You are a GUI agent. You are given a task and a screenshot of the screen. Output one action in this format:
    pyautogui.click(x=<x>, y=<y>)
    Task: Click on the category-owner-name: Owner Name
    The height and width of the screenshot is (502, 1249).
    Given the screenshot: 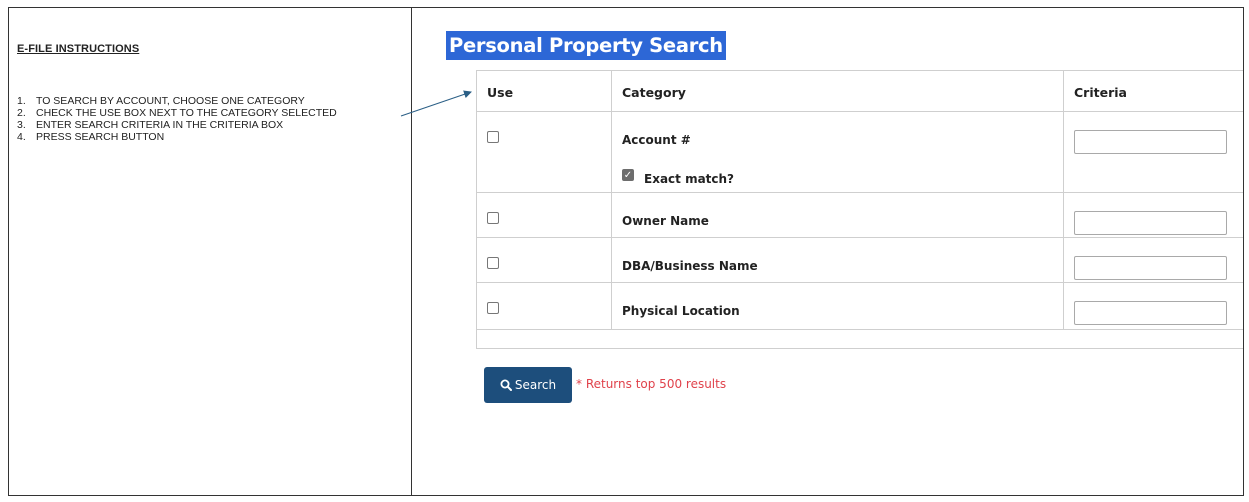 What is the action you would take?
    pyautogui.click(x=665, y=221)
    